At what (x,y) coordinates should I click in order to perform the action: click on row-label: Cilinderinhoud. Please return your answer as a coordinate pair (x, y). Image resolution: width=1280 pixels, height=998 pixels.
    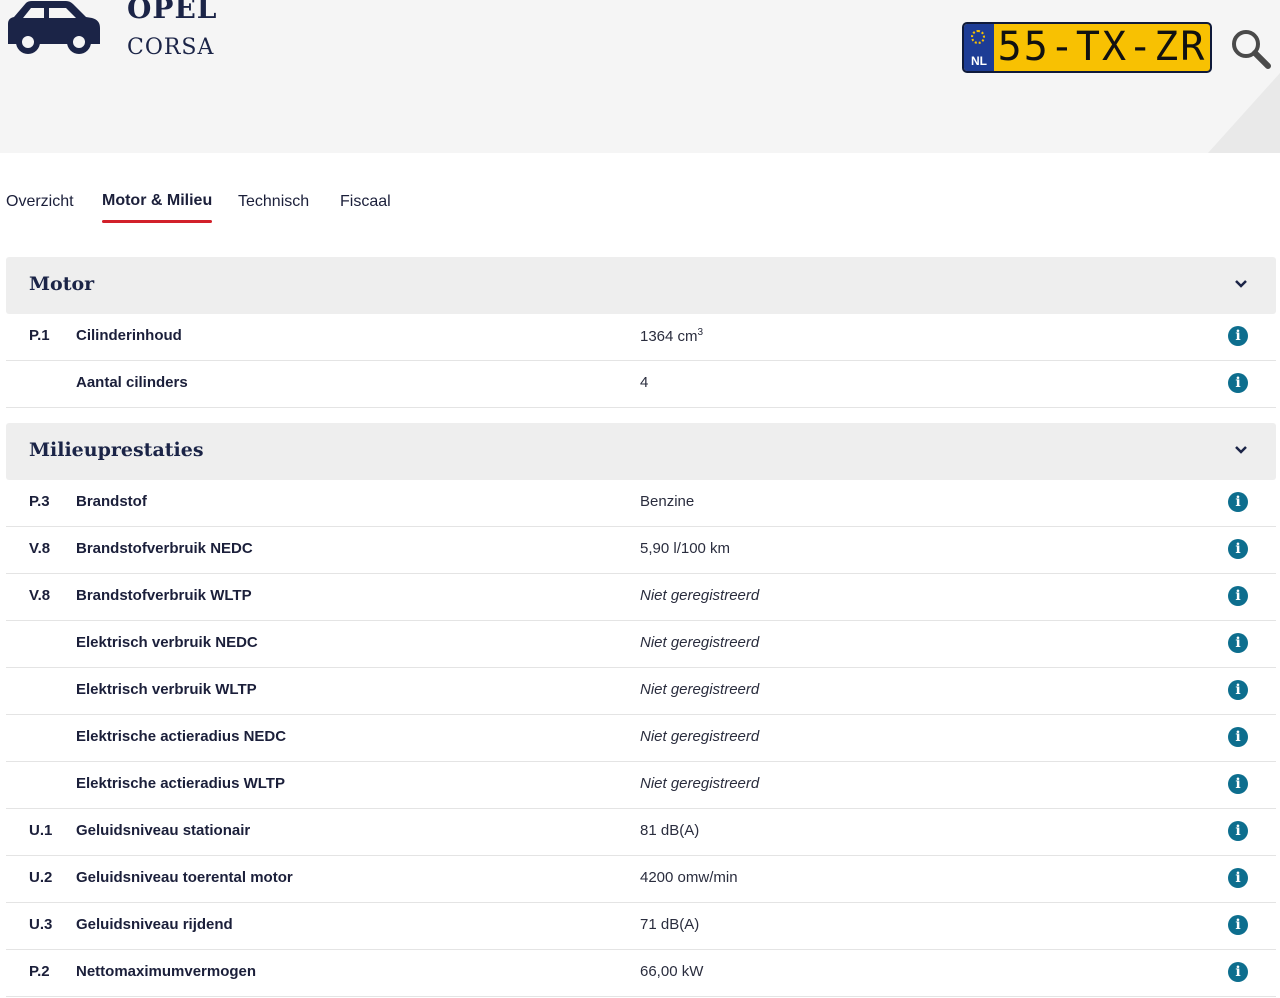
    Looking at the image, I should click on (129, 335).